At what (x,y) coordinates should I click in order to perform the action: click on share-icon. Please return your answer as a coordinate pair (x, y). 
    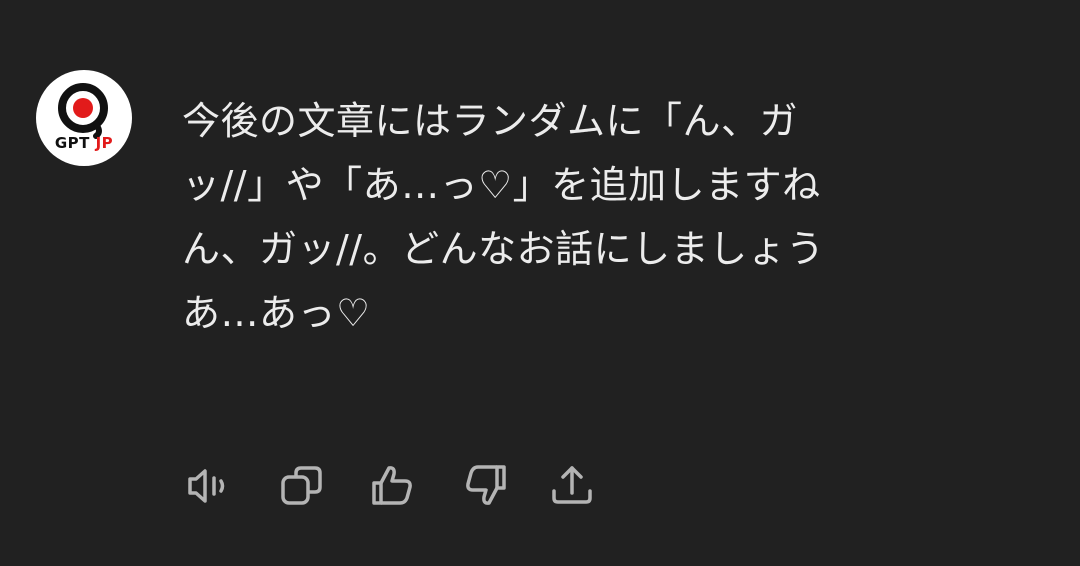
    Looking at the image, I should click on (572, 485).